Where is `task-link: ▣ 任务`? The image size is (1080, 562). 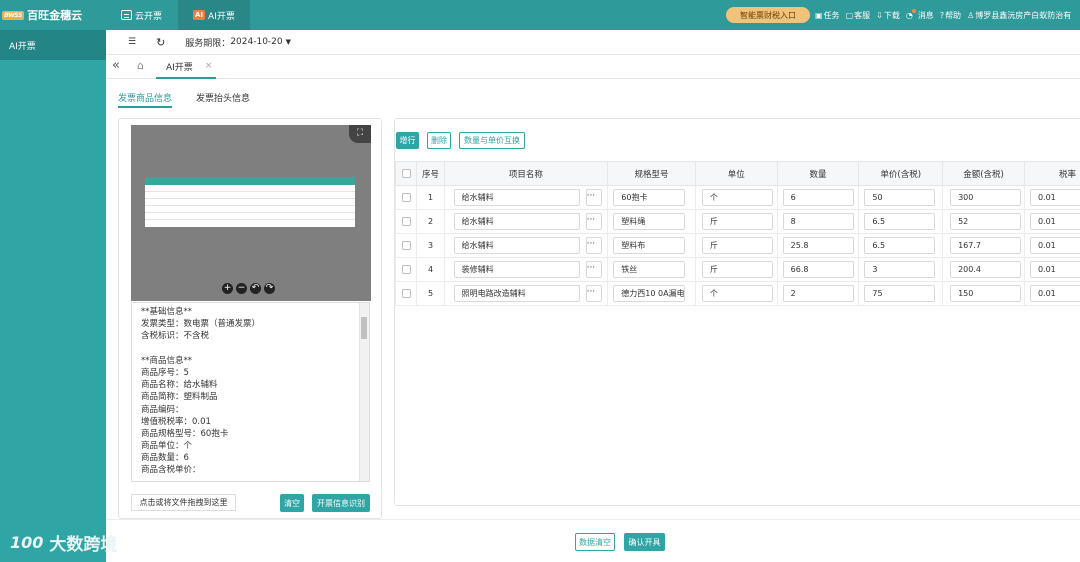
task-link: ▣ 任务 is located at coordinates (827, 15).